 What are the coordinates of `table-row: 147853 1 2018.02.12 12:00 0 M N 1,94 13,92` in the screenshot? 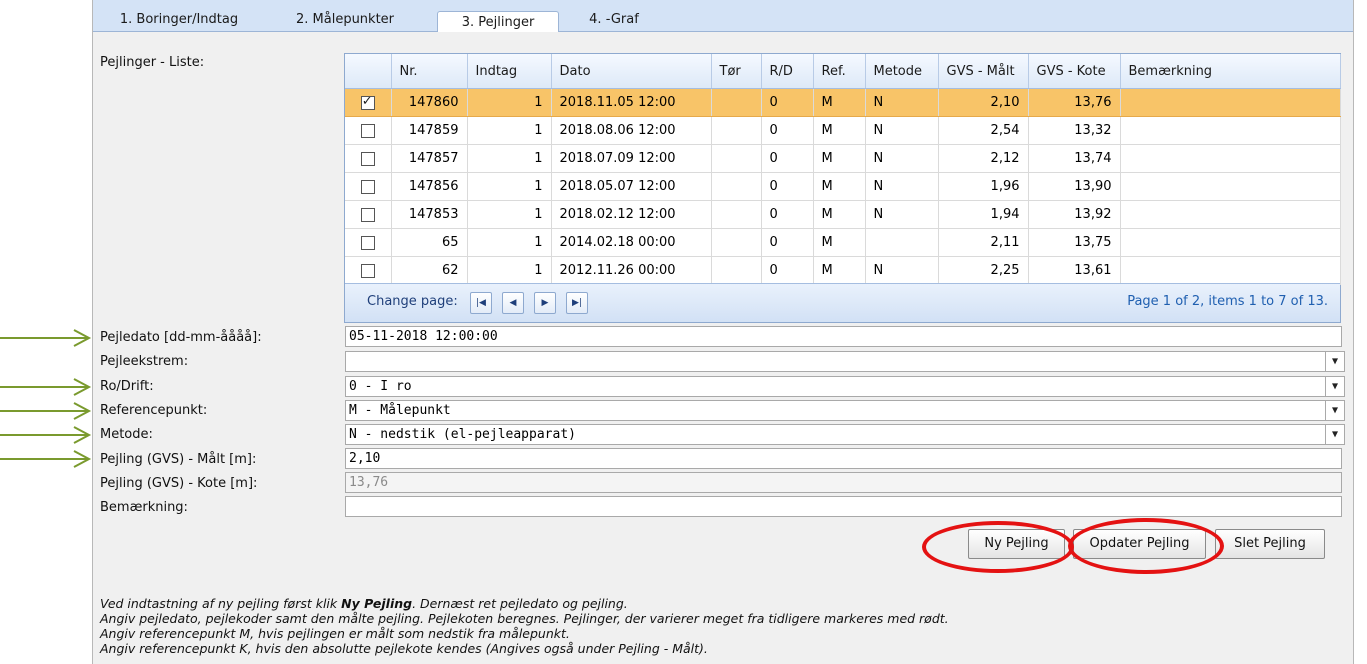 It's located at (843, 214).